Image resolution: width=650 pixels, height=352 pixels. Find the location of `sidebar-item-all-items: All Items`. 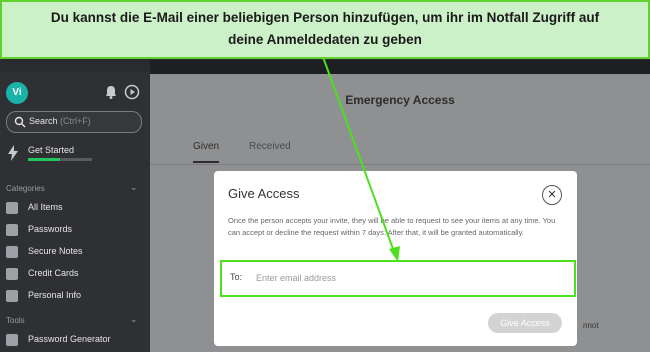

sidebar-item-all-items: All Items is located at coordinates (76, 208).